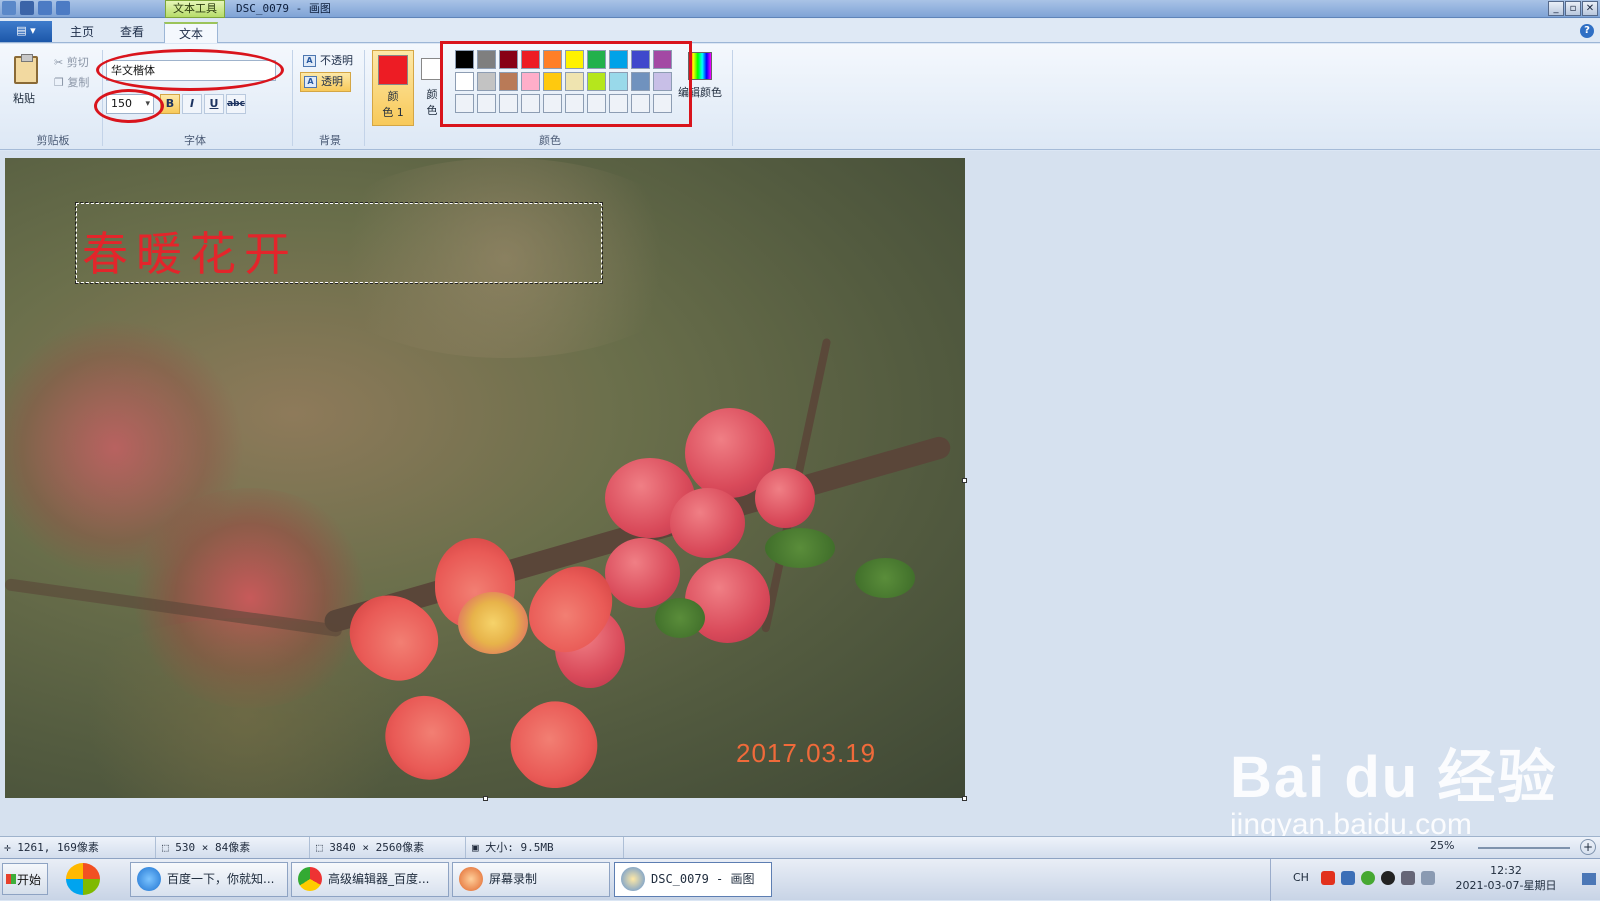 The height and width of the screenshot is (901, 1600). I want to click on canvas-overlay-text: 春暖花开, so click(190, 251).